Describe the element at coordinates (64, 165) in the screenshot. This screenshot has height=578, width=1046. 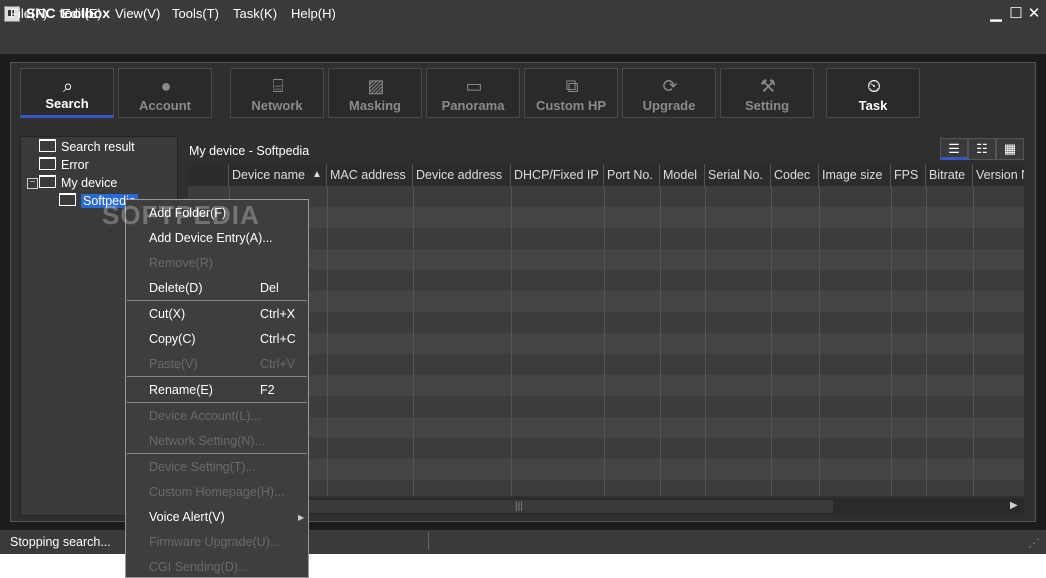
I see `tree-item-error: Error` at that location.